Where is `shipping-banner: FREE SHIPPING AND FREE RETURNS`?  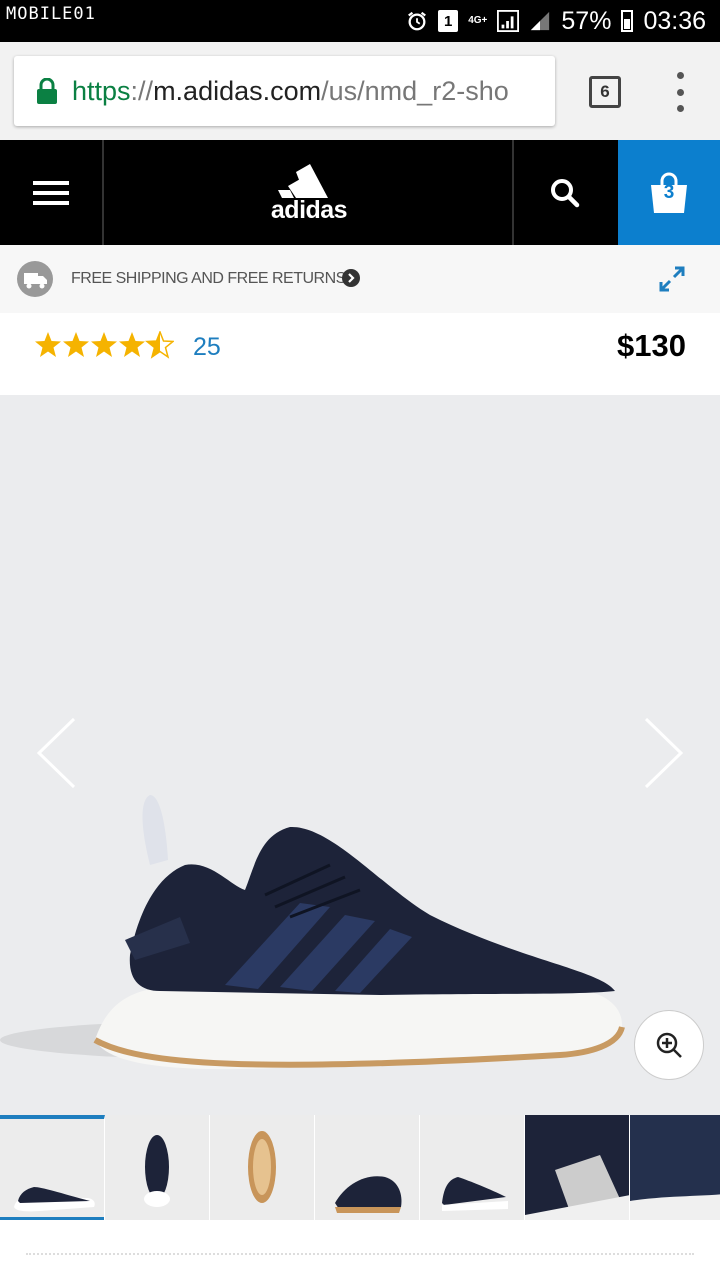
shipping-banner: FREE SHIPPING AND FREE RETURNS is located at coordinates (360, 279).